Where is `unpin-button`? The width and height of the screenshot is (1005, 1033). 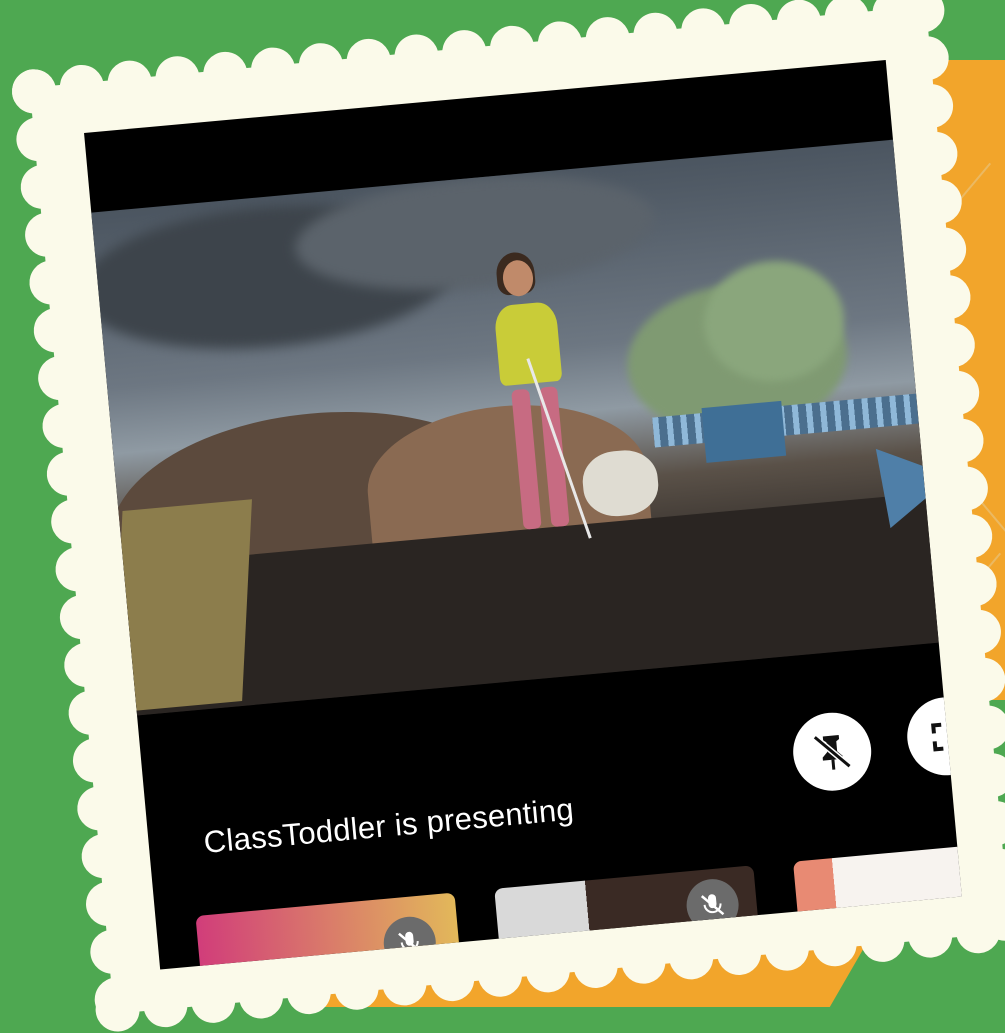 unpin-button is located at coordinates (832, 752).